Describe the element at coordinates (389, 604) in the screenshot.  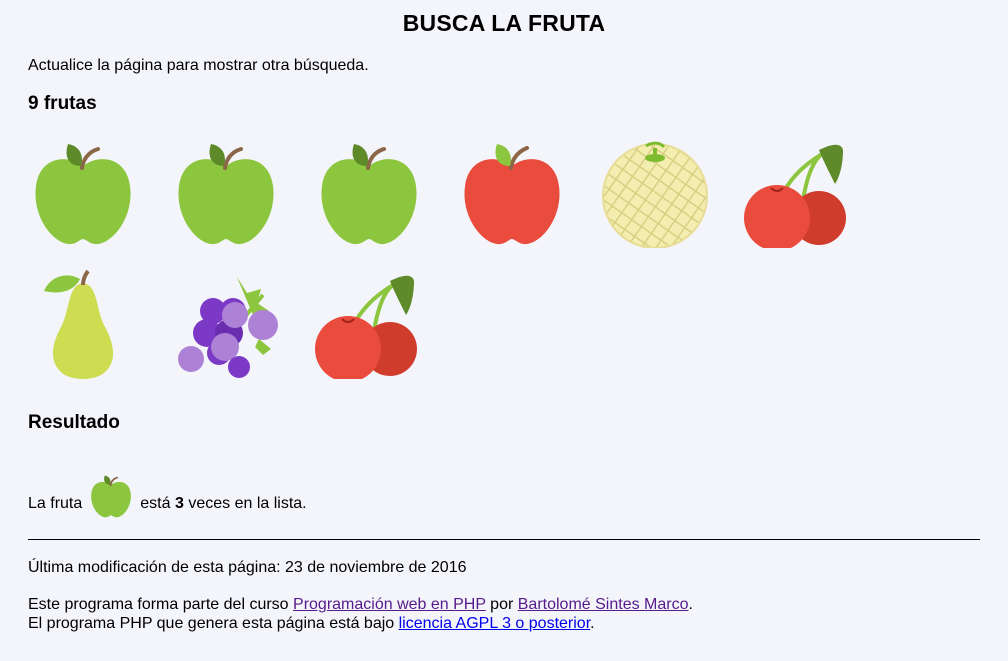
I see `course-link: Programación web en PHP` at that location.